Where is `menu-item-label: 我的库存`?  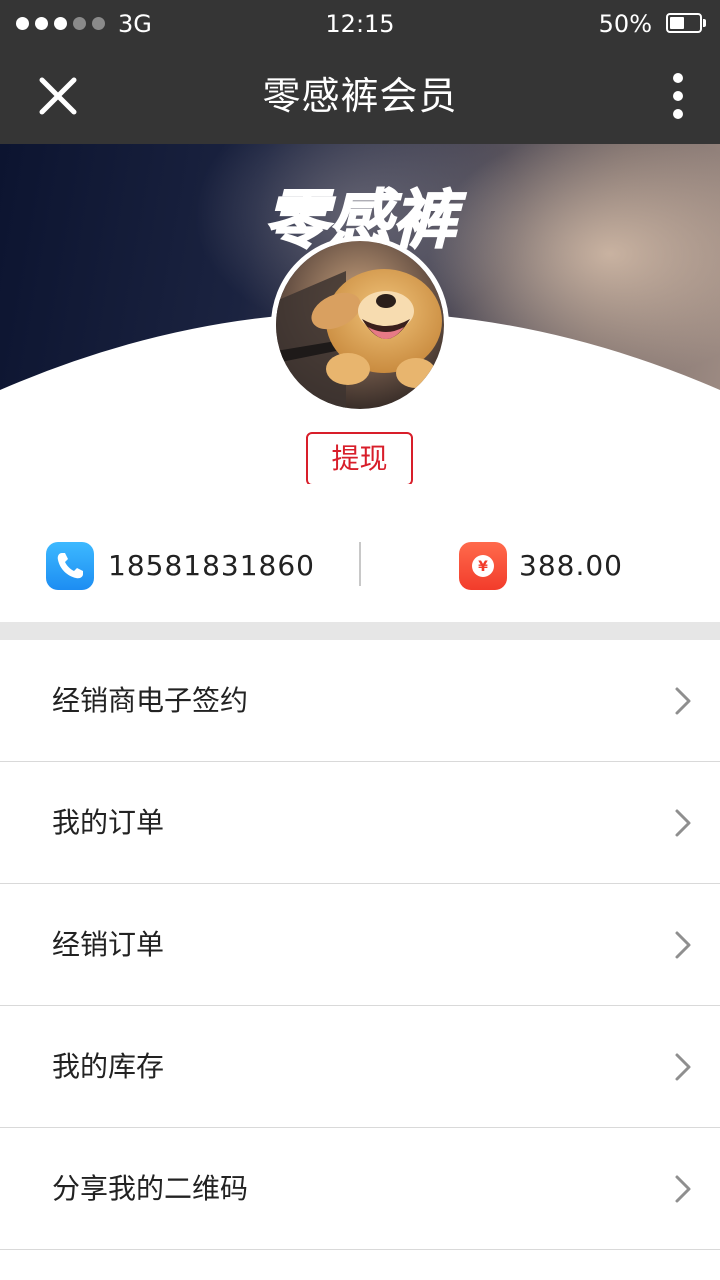 menu-item-label: 我的库存 is located at coordinates (108, 1066).